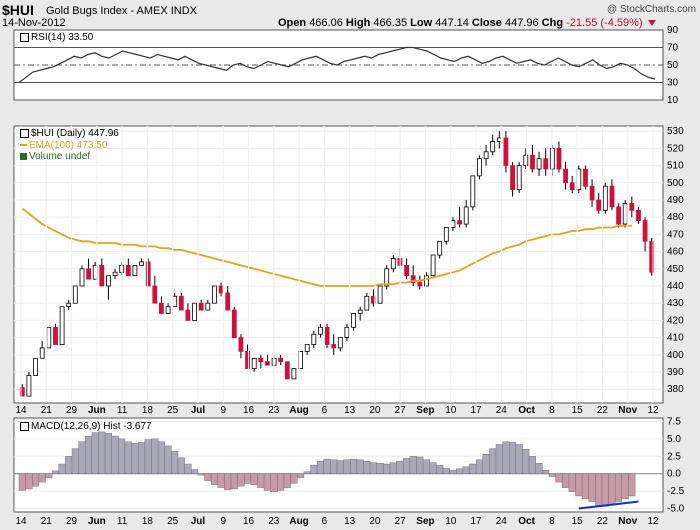 The image size is (700, 530). What do you see at coordinates (476, 410) in the screenshot?
I see `x-tick-label: 17` at bounding box center [476, 410].